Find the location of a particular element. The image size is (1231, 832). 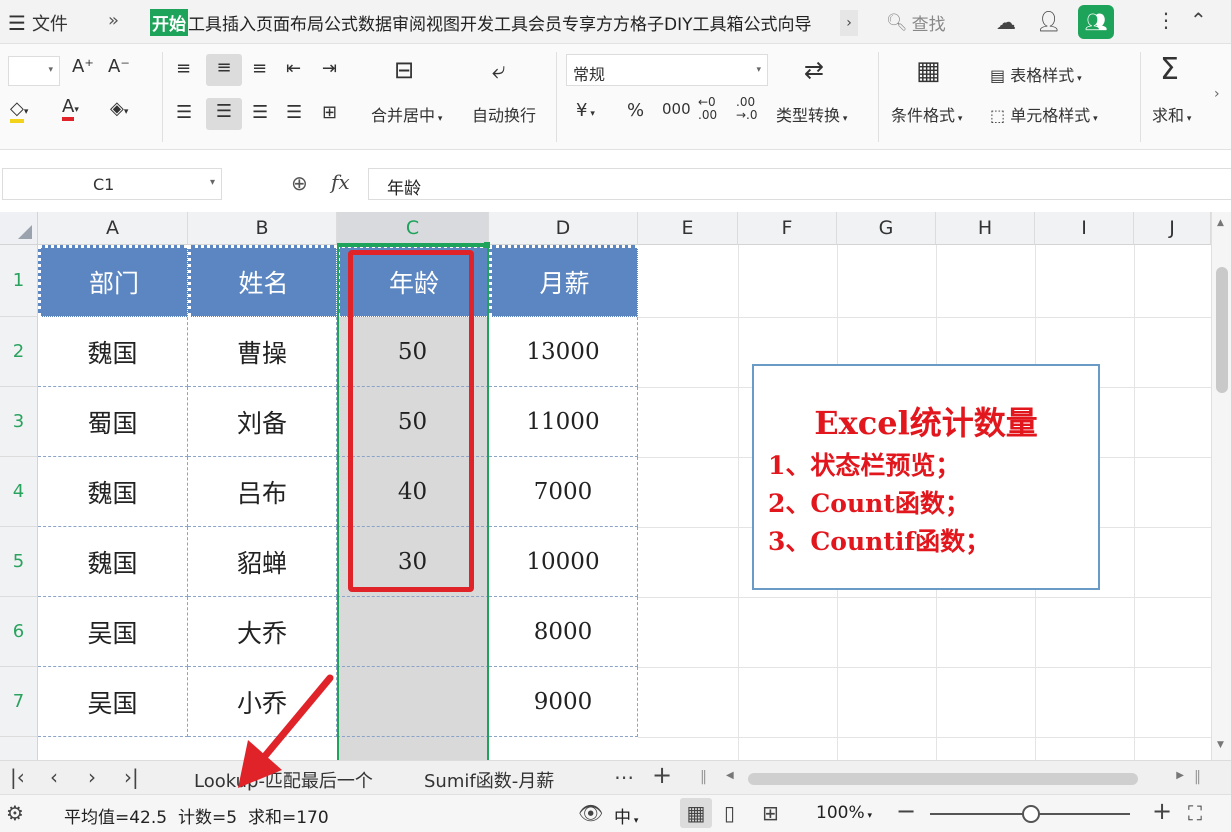

column-header-e: E is located at coordinates (688, 228).